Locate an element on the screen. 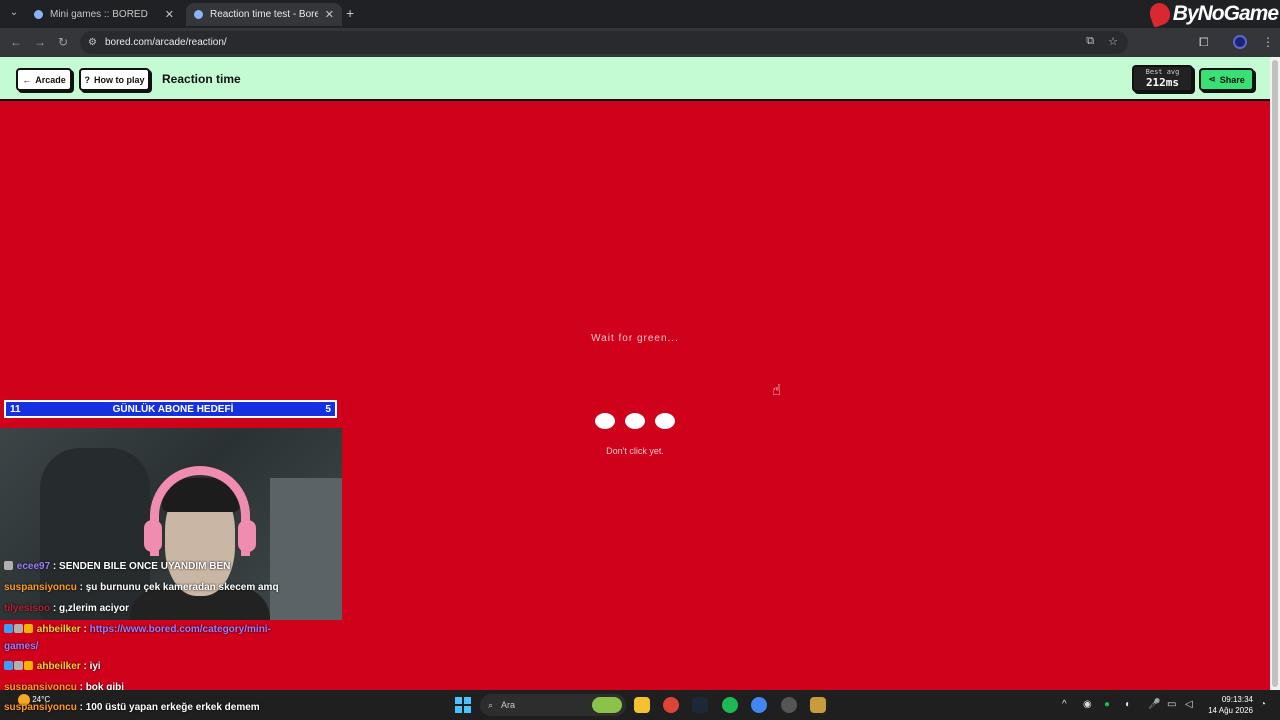 Image resolution: width=1280 pixels, height=720 pixels. tab-title: Reaction time test - Bored.com is located at coordinates (264, 14).